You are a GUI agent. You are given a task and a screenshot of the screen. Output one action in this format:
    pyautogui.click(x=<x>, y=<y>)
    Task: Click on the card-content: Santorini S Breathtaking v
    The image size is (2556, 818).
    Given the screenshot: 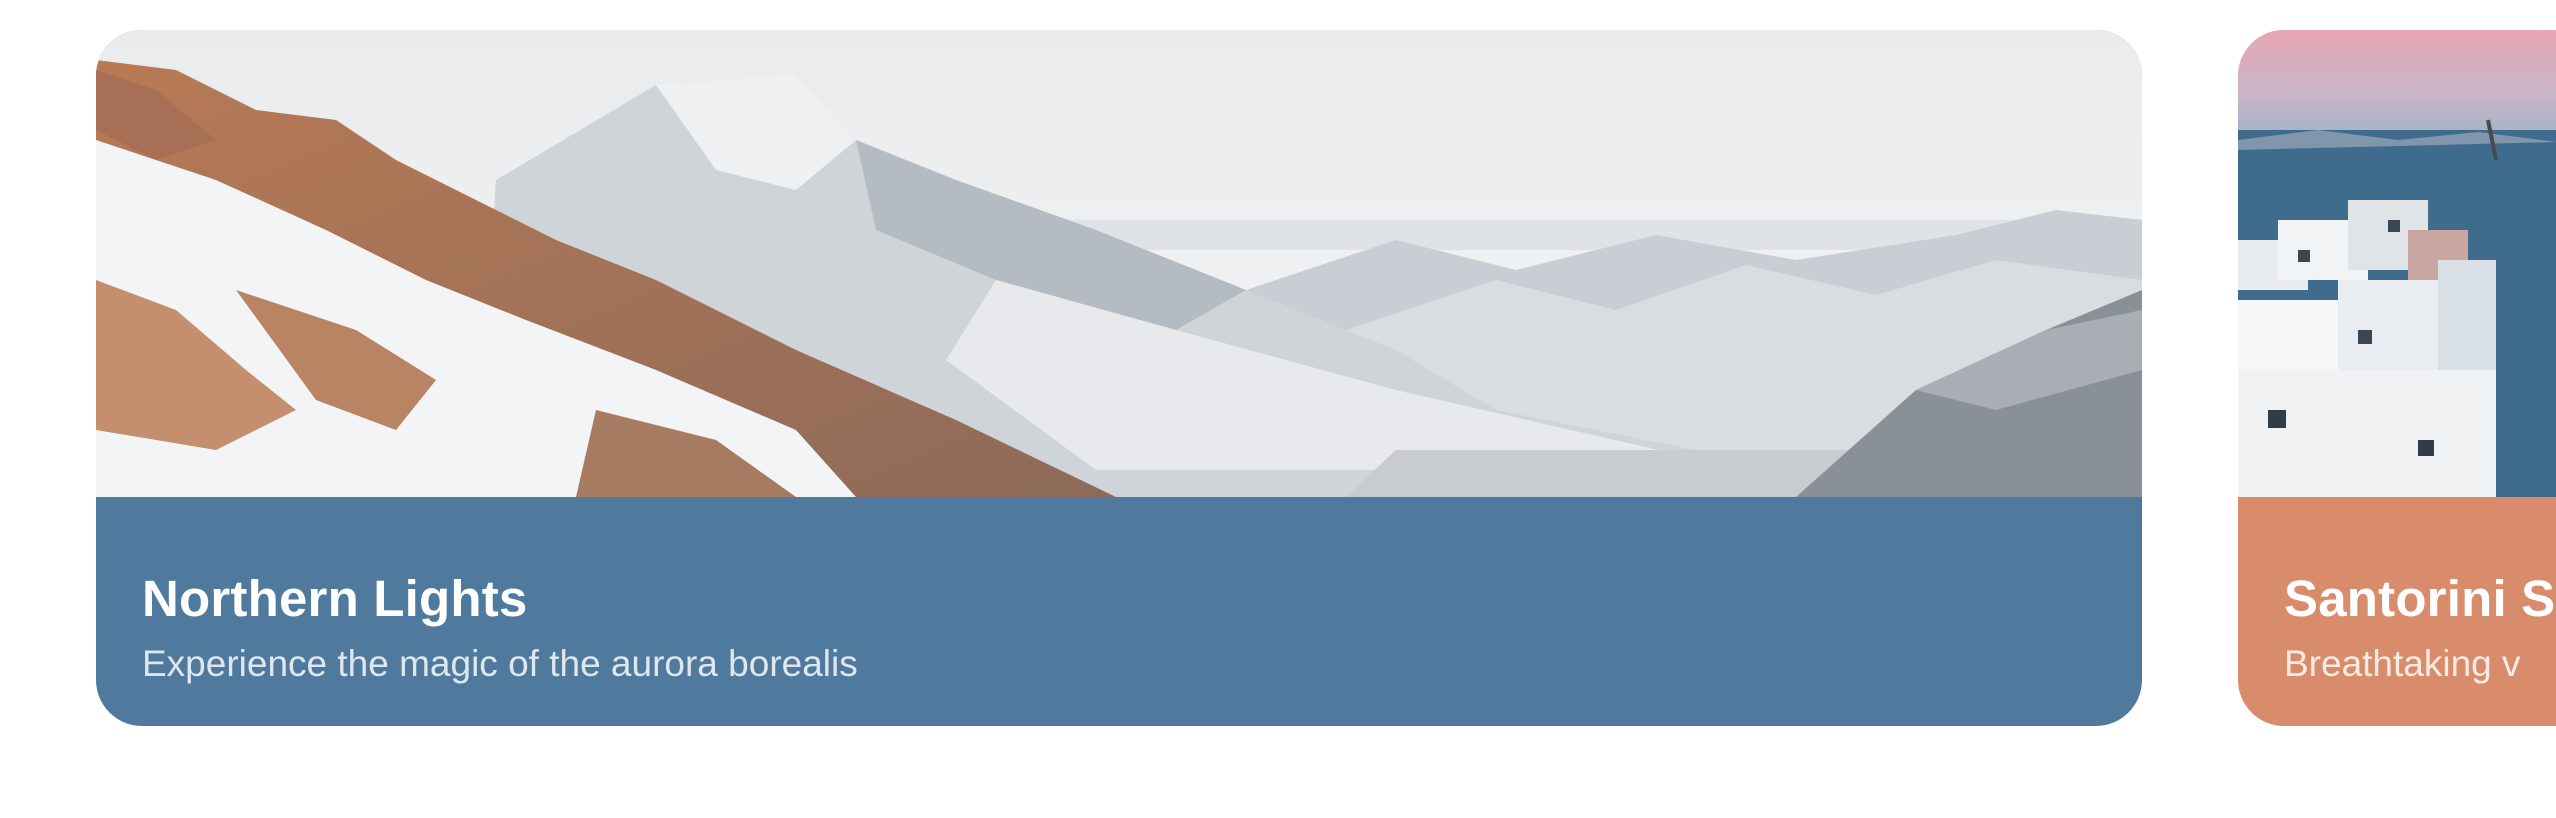 What is the action you would take?
    pyautogui.click(x=2397, y=611)
    